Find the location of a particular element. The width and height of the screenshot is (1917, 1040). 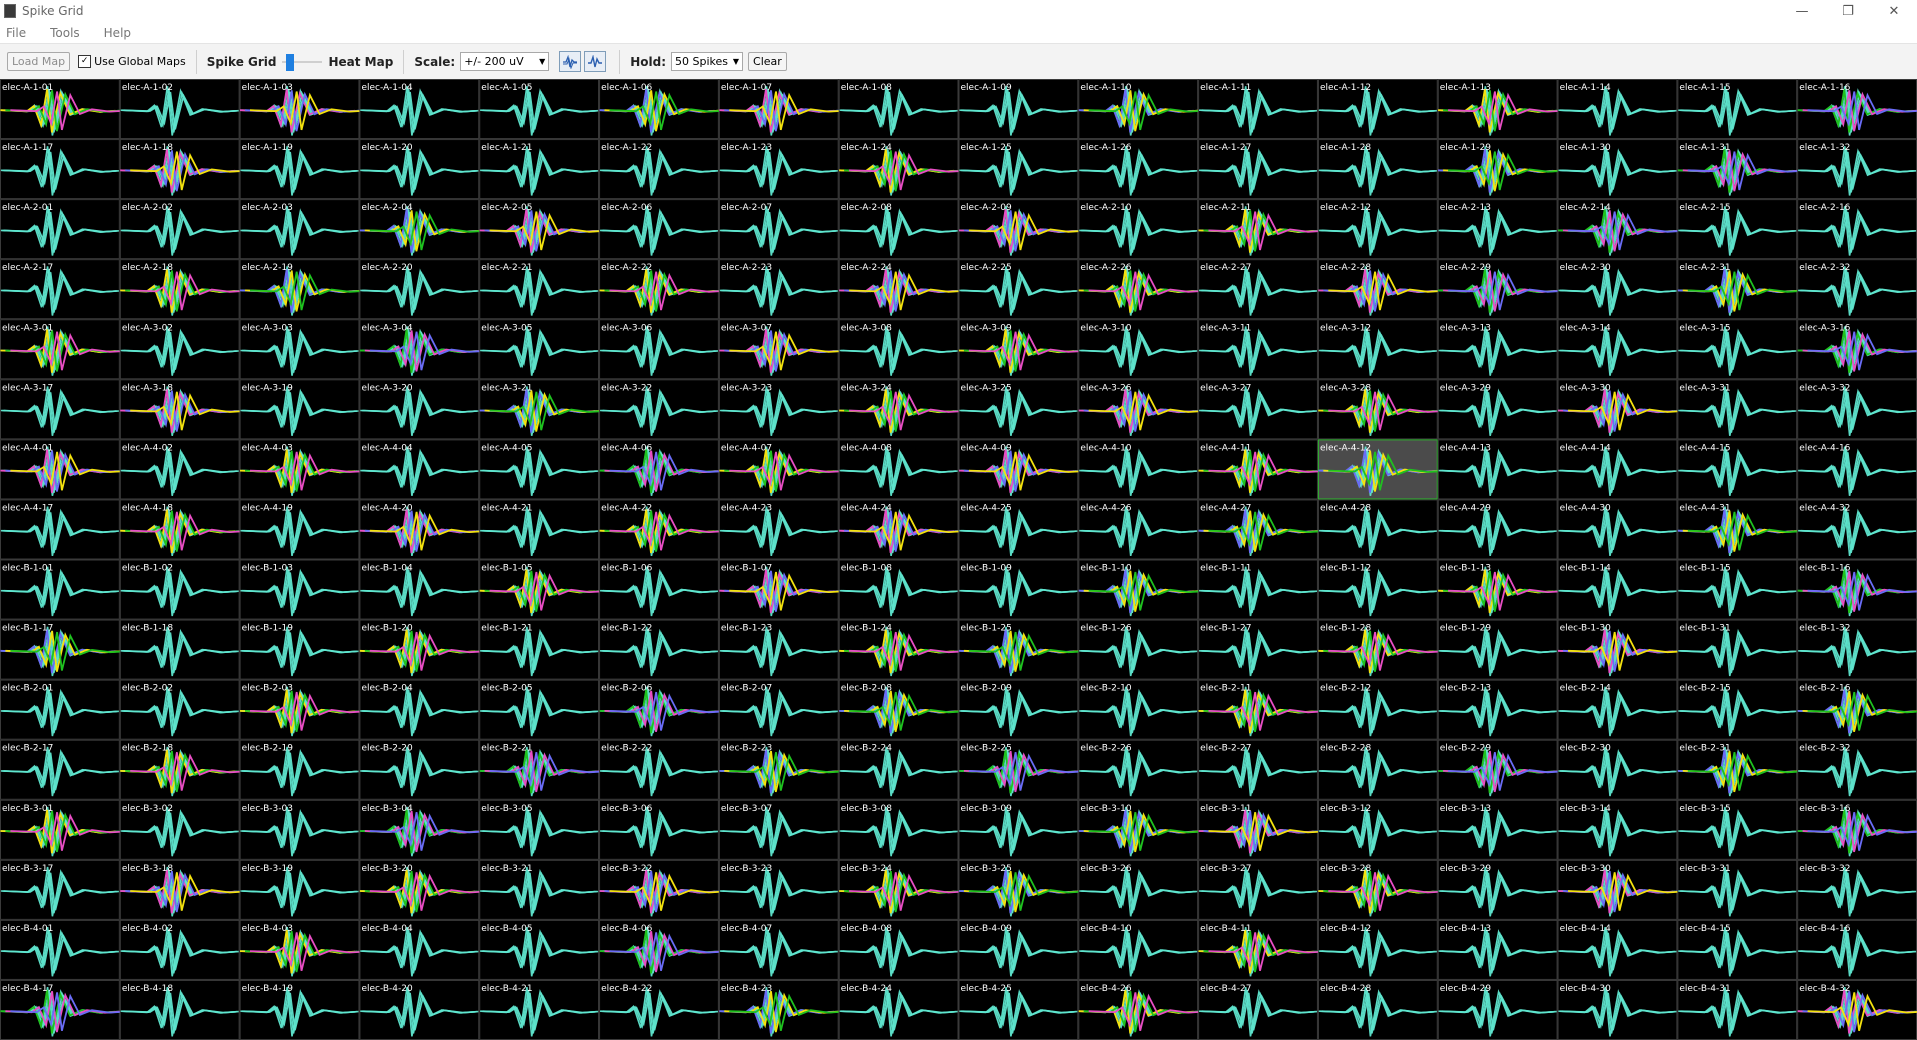

electrode-cell: elec-B-1-20 is located at coordinates (422, 649).